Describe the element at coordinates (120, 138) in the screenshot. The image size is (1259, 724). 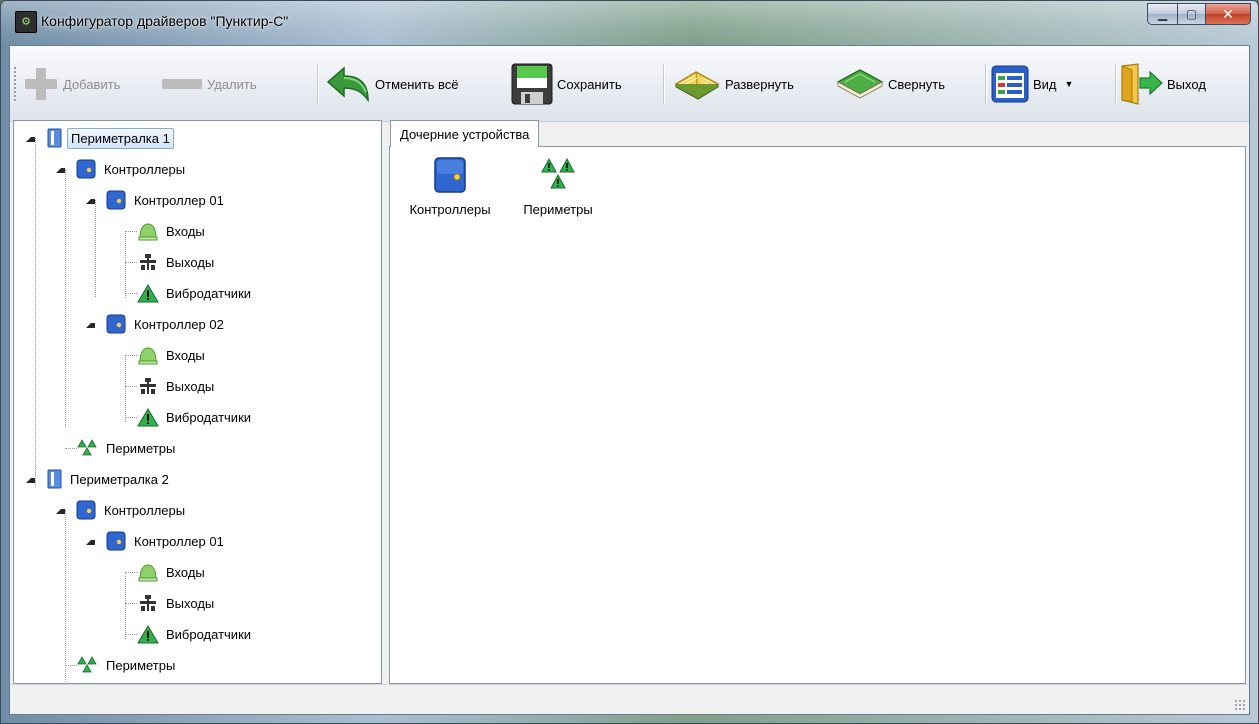
I see `tree-node-label: Периметралка 1` at that location.